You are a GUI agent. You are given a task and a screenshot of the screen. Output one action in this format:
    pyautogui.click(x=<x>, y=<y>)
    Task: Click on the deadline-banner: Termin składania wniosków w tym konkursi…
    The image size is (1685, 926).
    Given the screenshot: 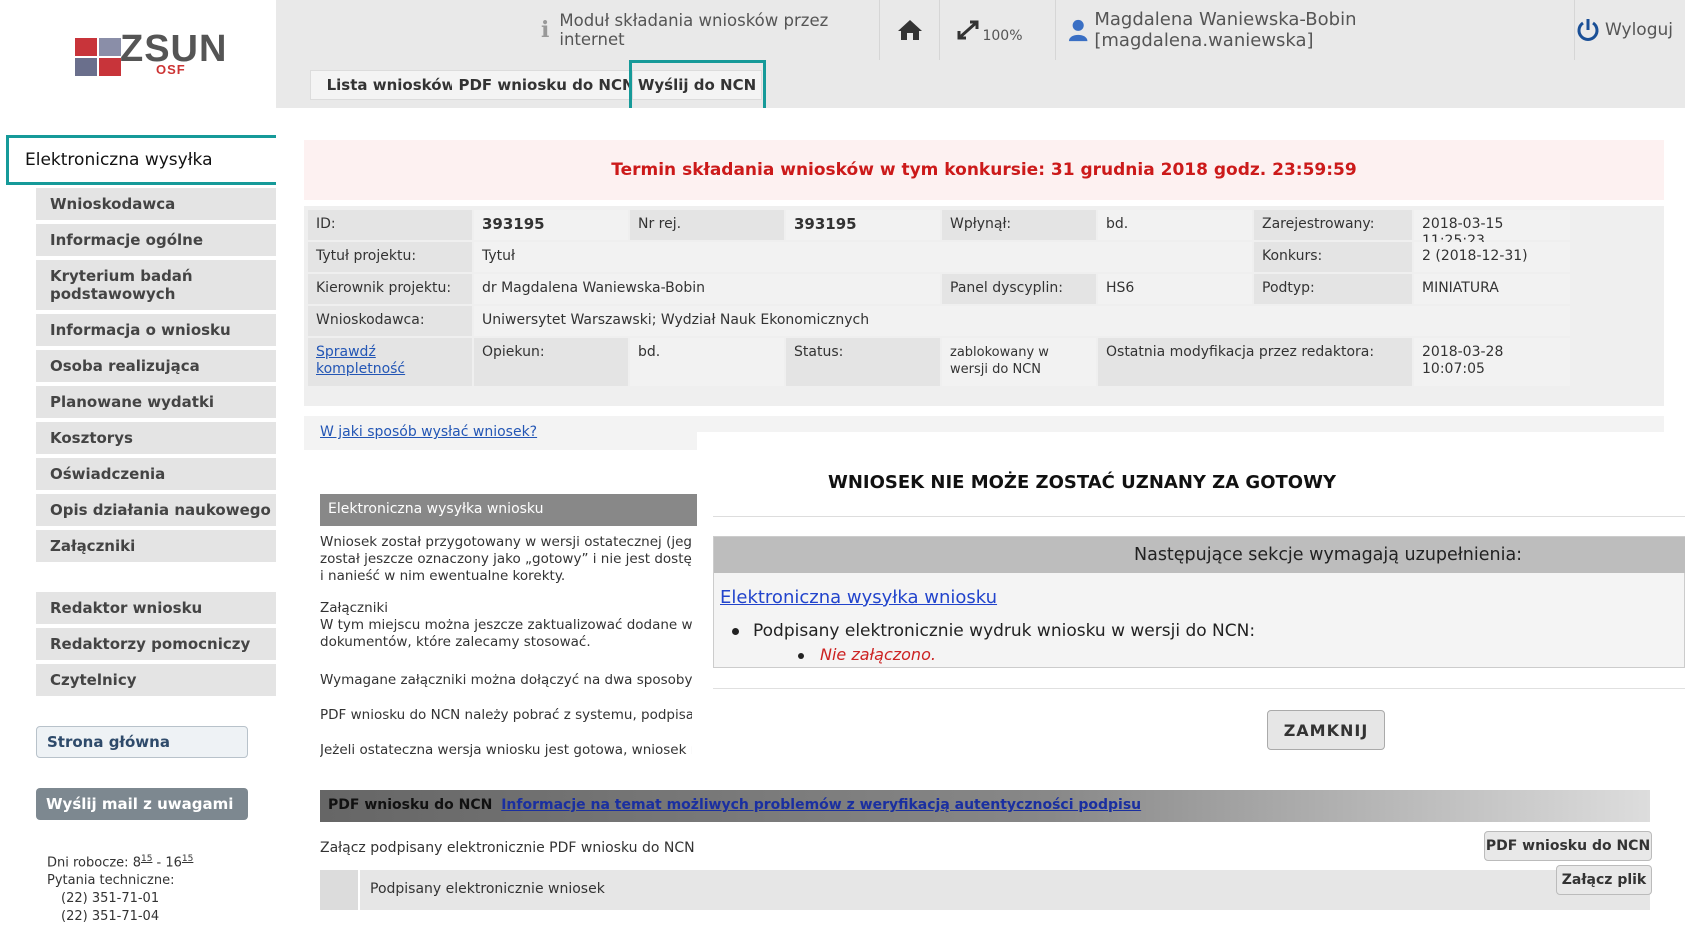 What is the action you would take?
    pyautogui.click(x=984, y=170)
    